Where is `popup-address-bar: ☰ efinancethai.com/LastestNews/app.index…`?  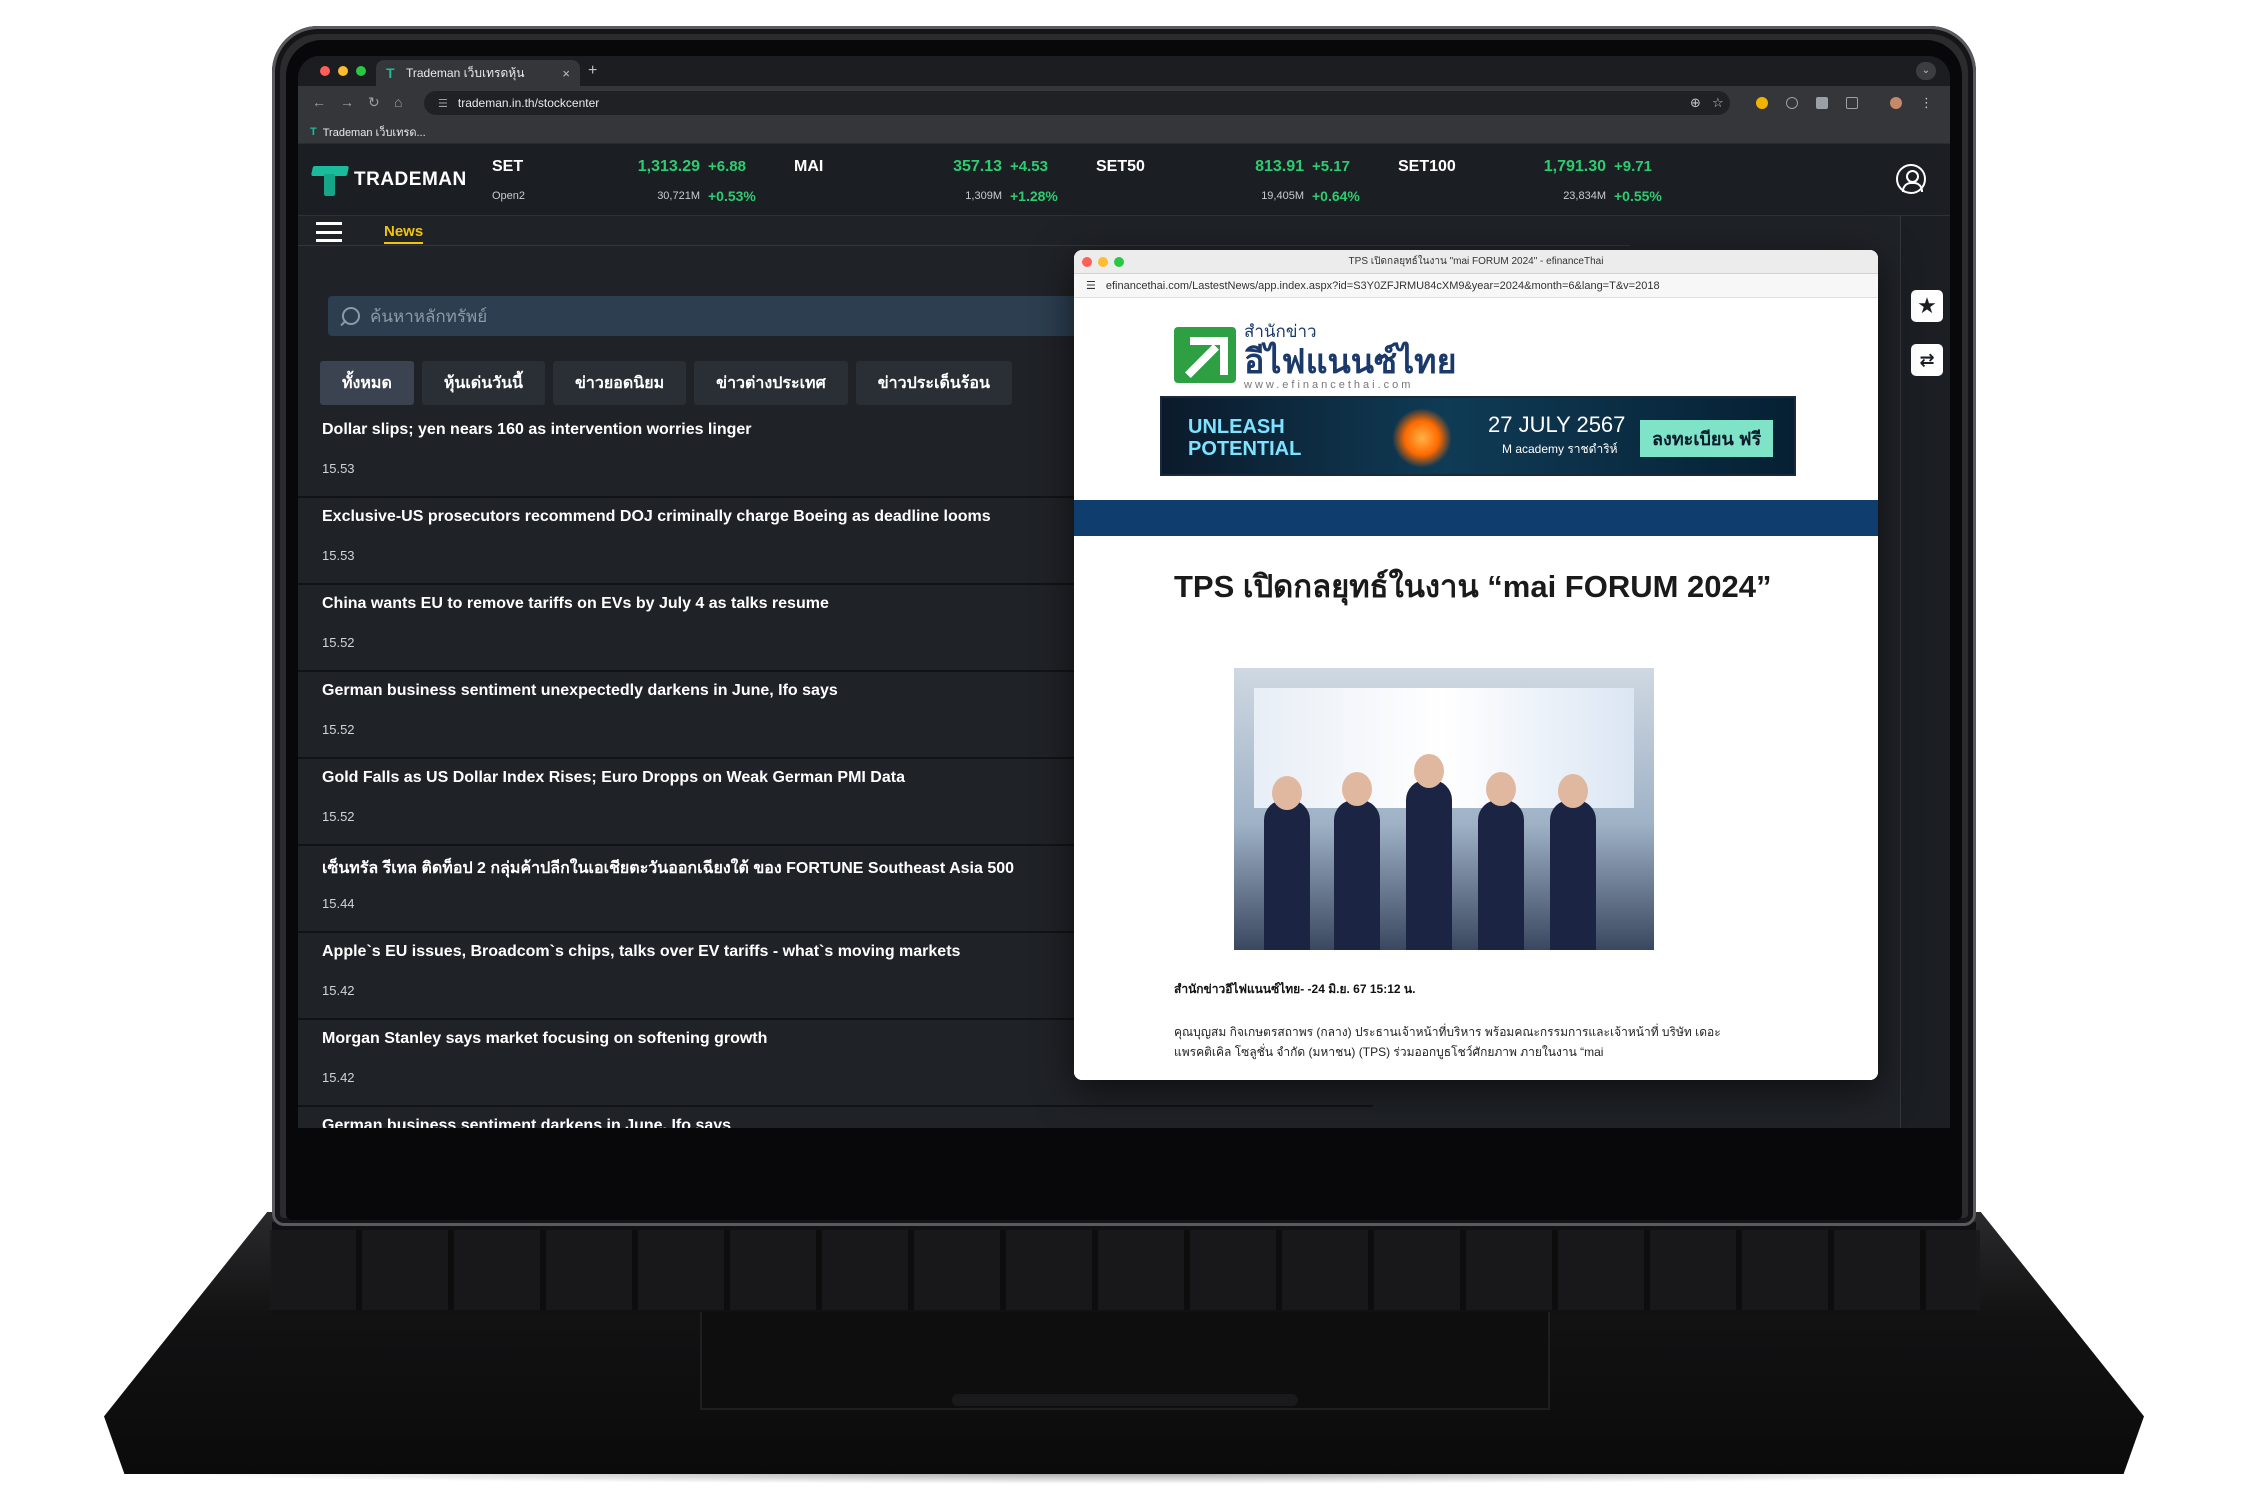 popup-address-bar: ☰ efinancethai.com/LastestNews/app.index… is located at coordinates (1476, 286).